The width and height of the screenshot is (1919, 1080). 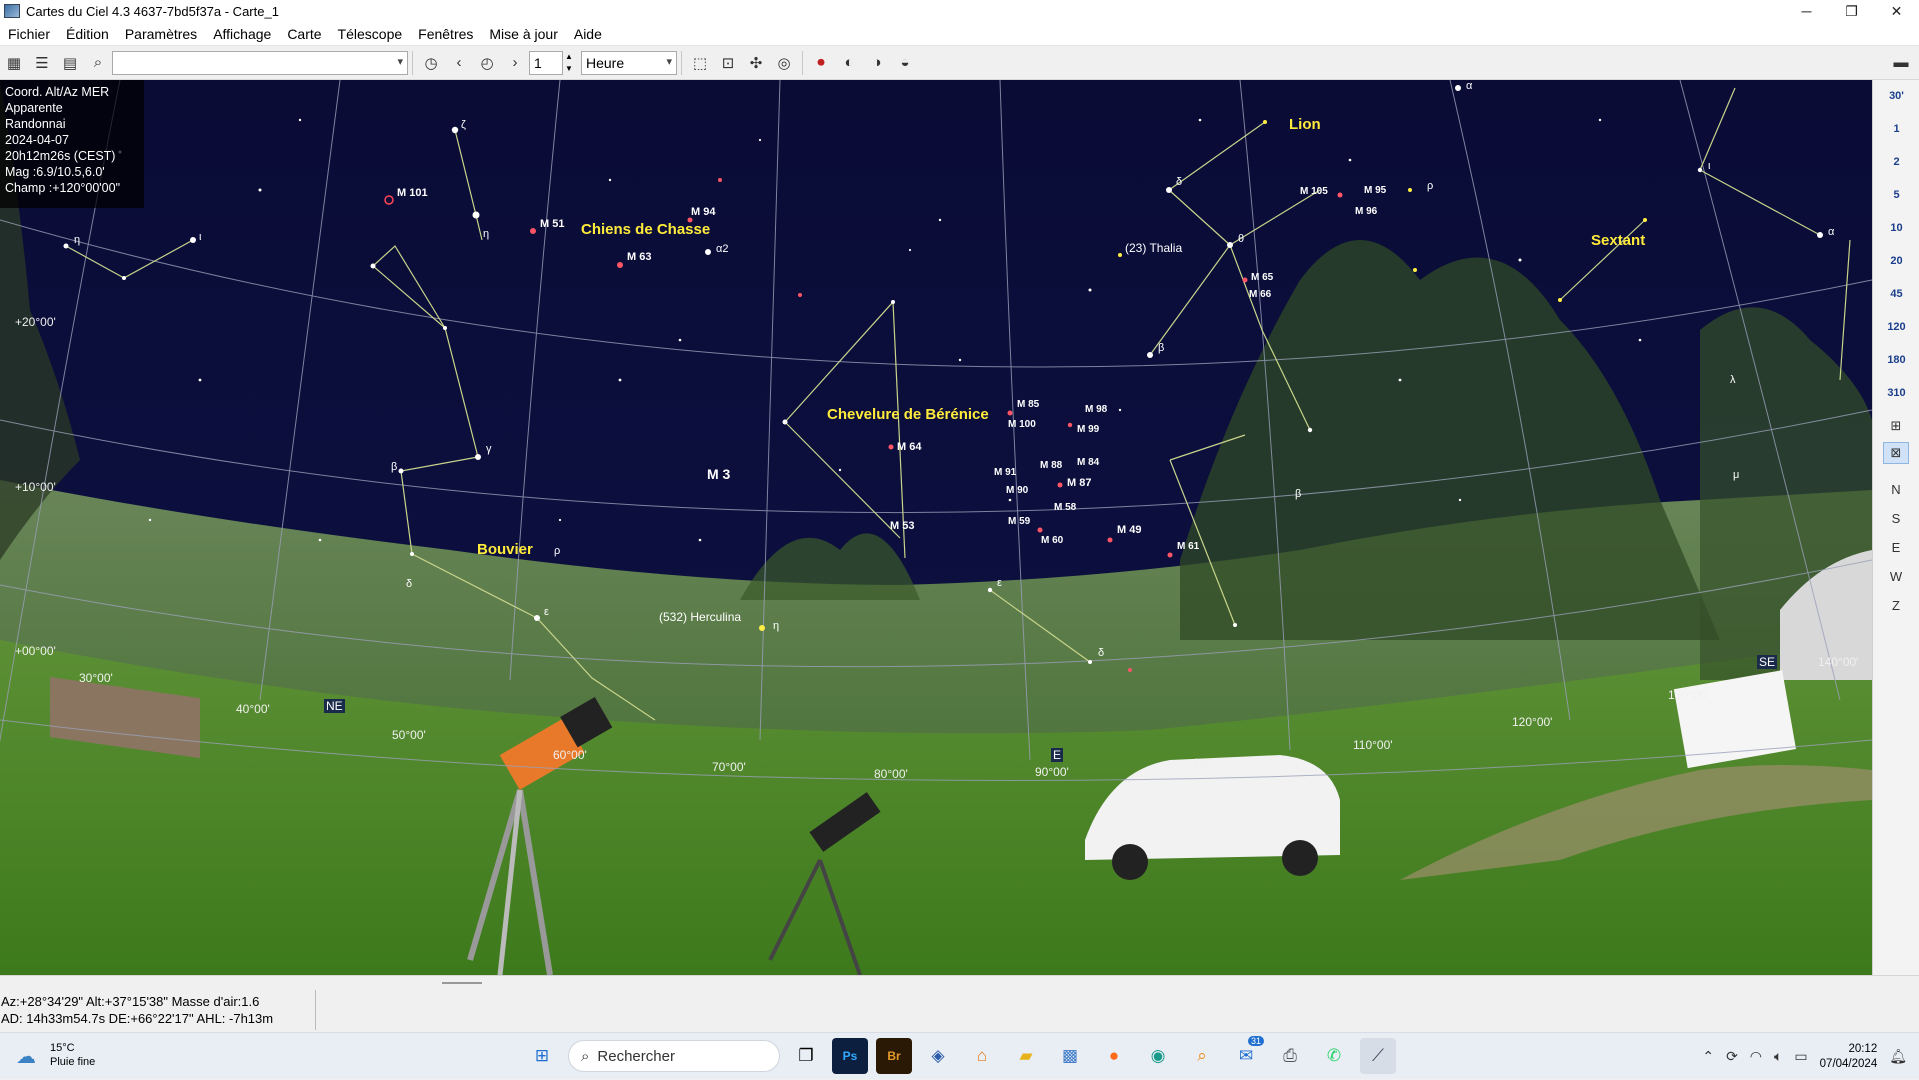 I want to click on maximize-button: ❐, so click(x=1851, y=11).